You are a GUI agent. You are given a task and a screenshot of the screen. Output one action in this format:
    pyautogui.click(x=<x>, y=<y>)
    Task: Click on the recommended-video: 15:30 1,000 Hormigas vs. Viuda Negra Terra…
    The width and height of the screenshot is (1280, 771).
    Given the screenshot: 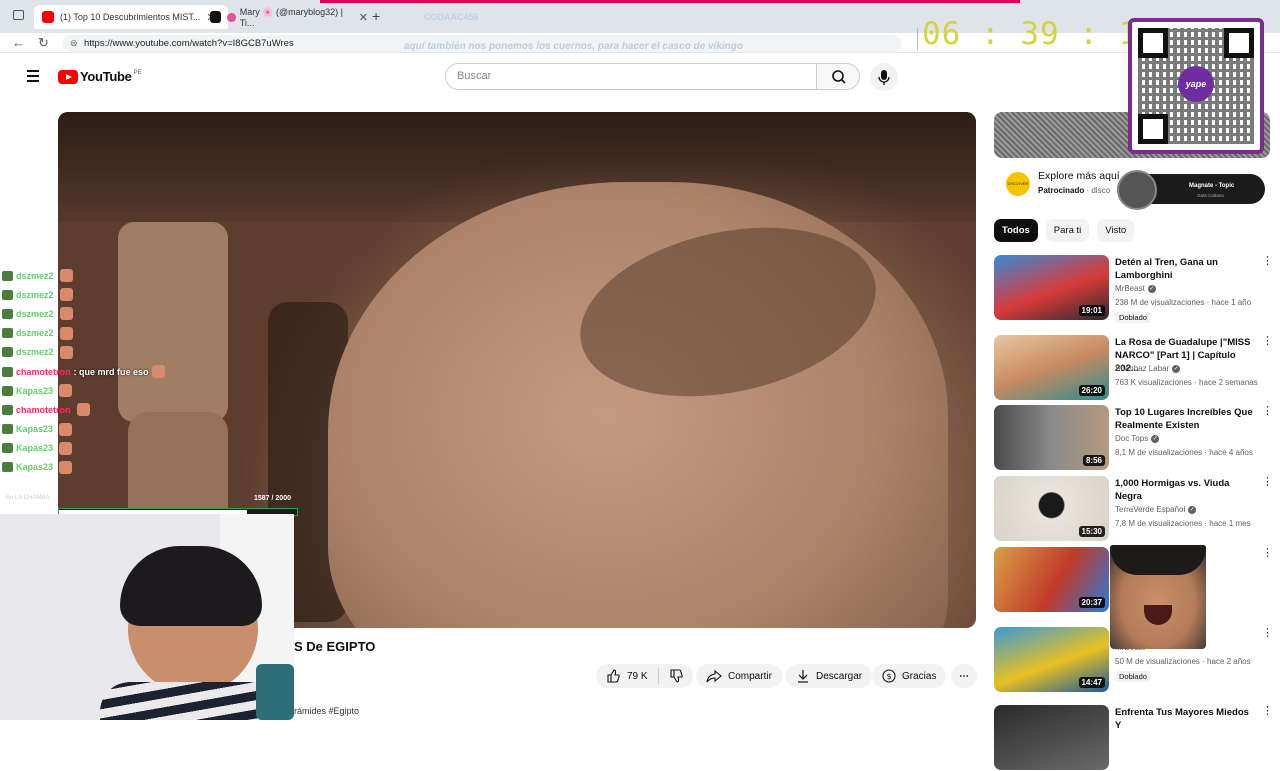 What is the action you would take?
    pyautogui.click(x=1134, y=509)
    